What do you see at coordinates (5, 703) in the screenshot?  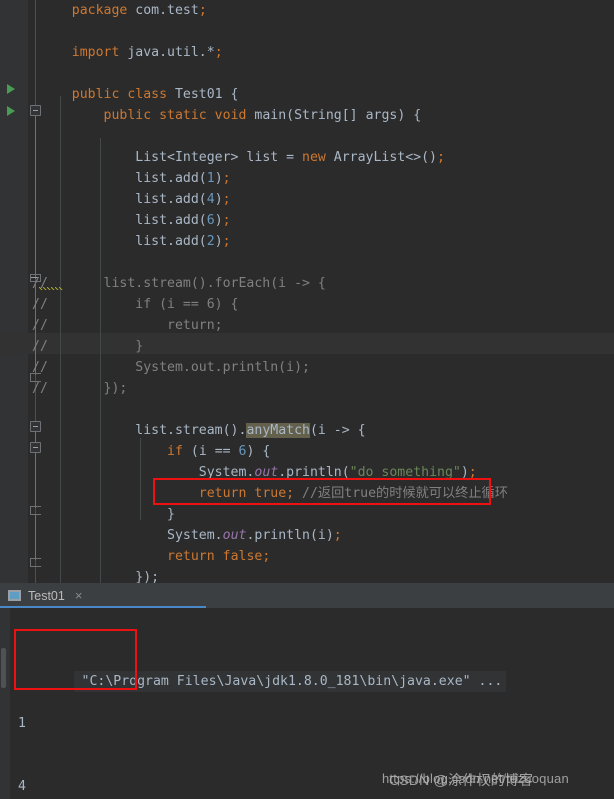 I see `console-side-strip` at bounding box center [5, 703].